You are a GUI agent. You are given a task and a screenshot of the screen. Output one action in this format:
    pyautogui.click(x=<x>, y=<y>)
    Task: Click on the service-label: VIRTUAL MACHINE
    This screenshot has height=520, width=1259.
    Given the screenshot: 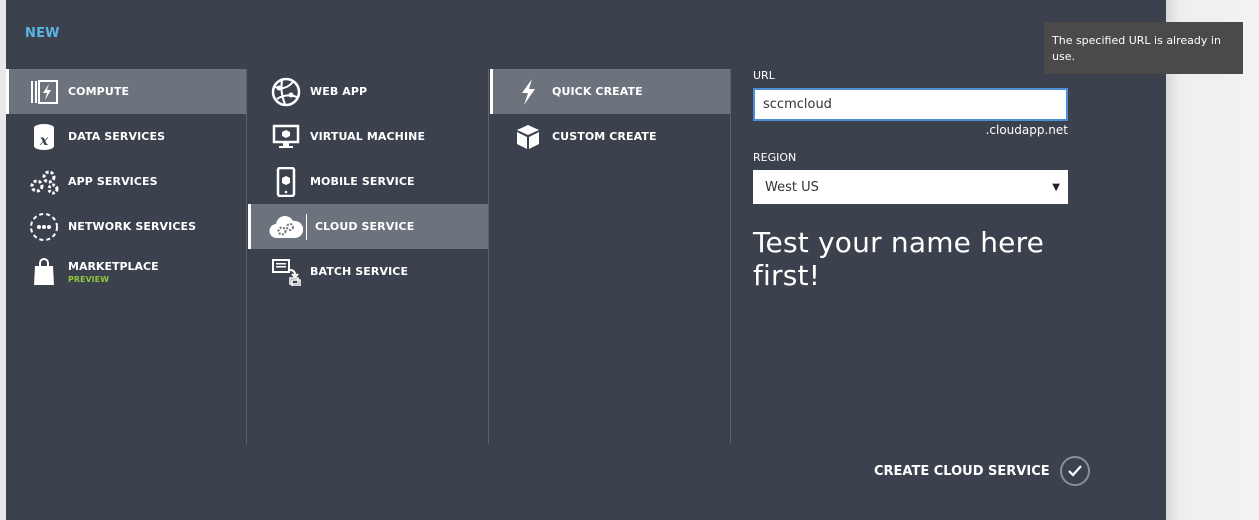 What is the action you would take?
    pyautogui.click(x=368, y=136)
    